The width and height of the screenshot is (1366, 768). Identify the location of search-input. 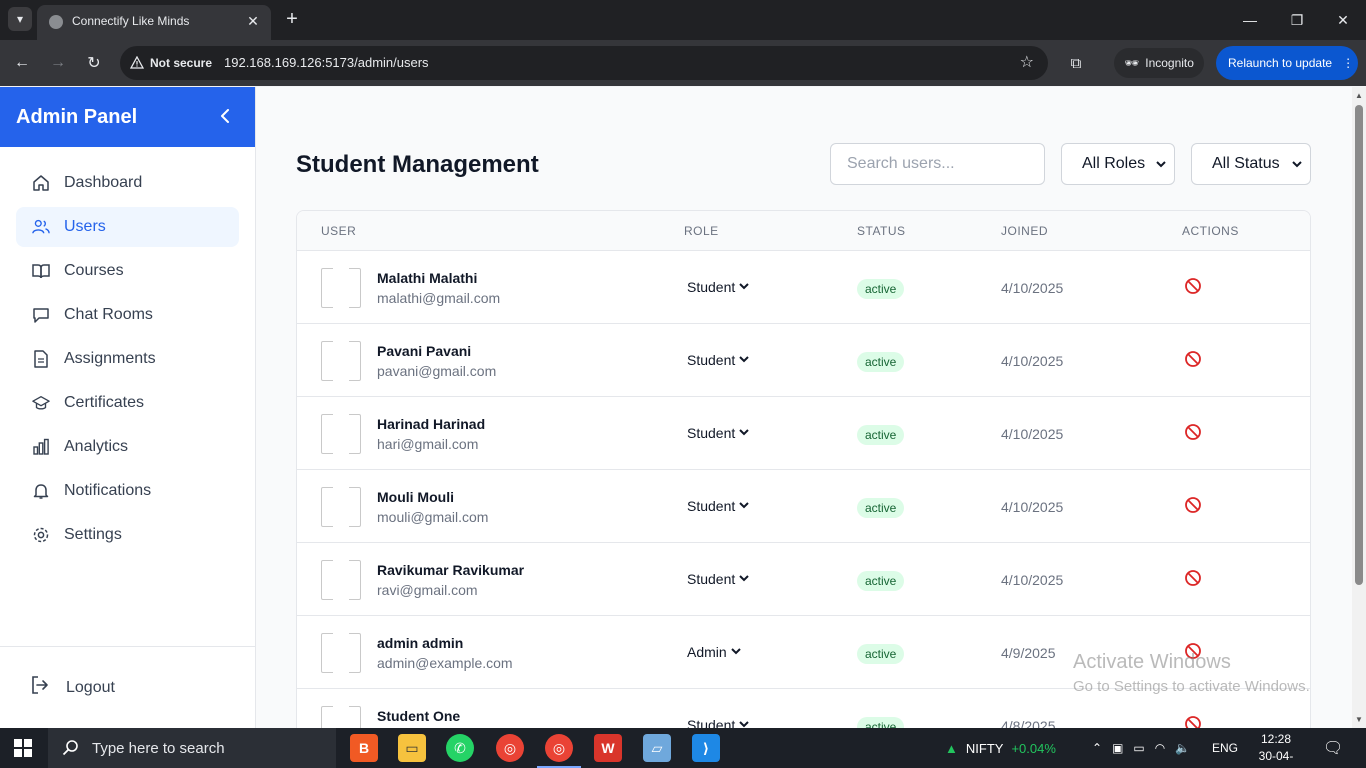
(937, 164).